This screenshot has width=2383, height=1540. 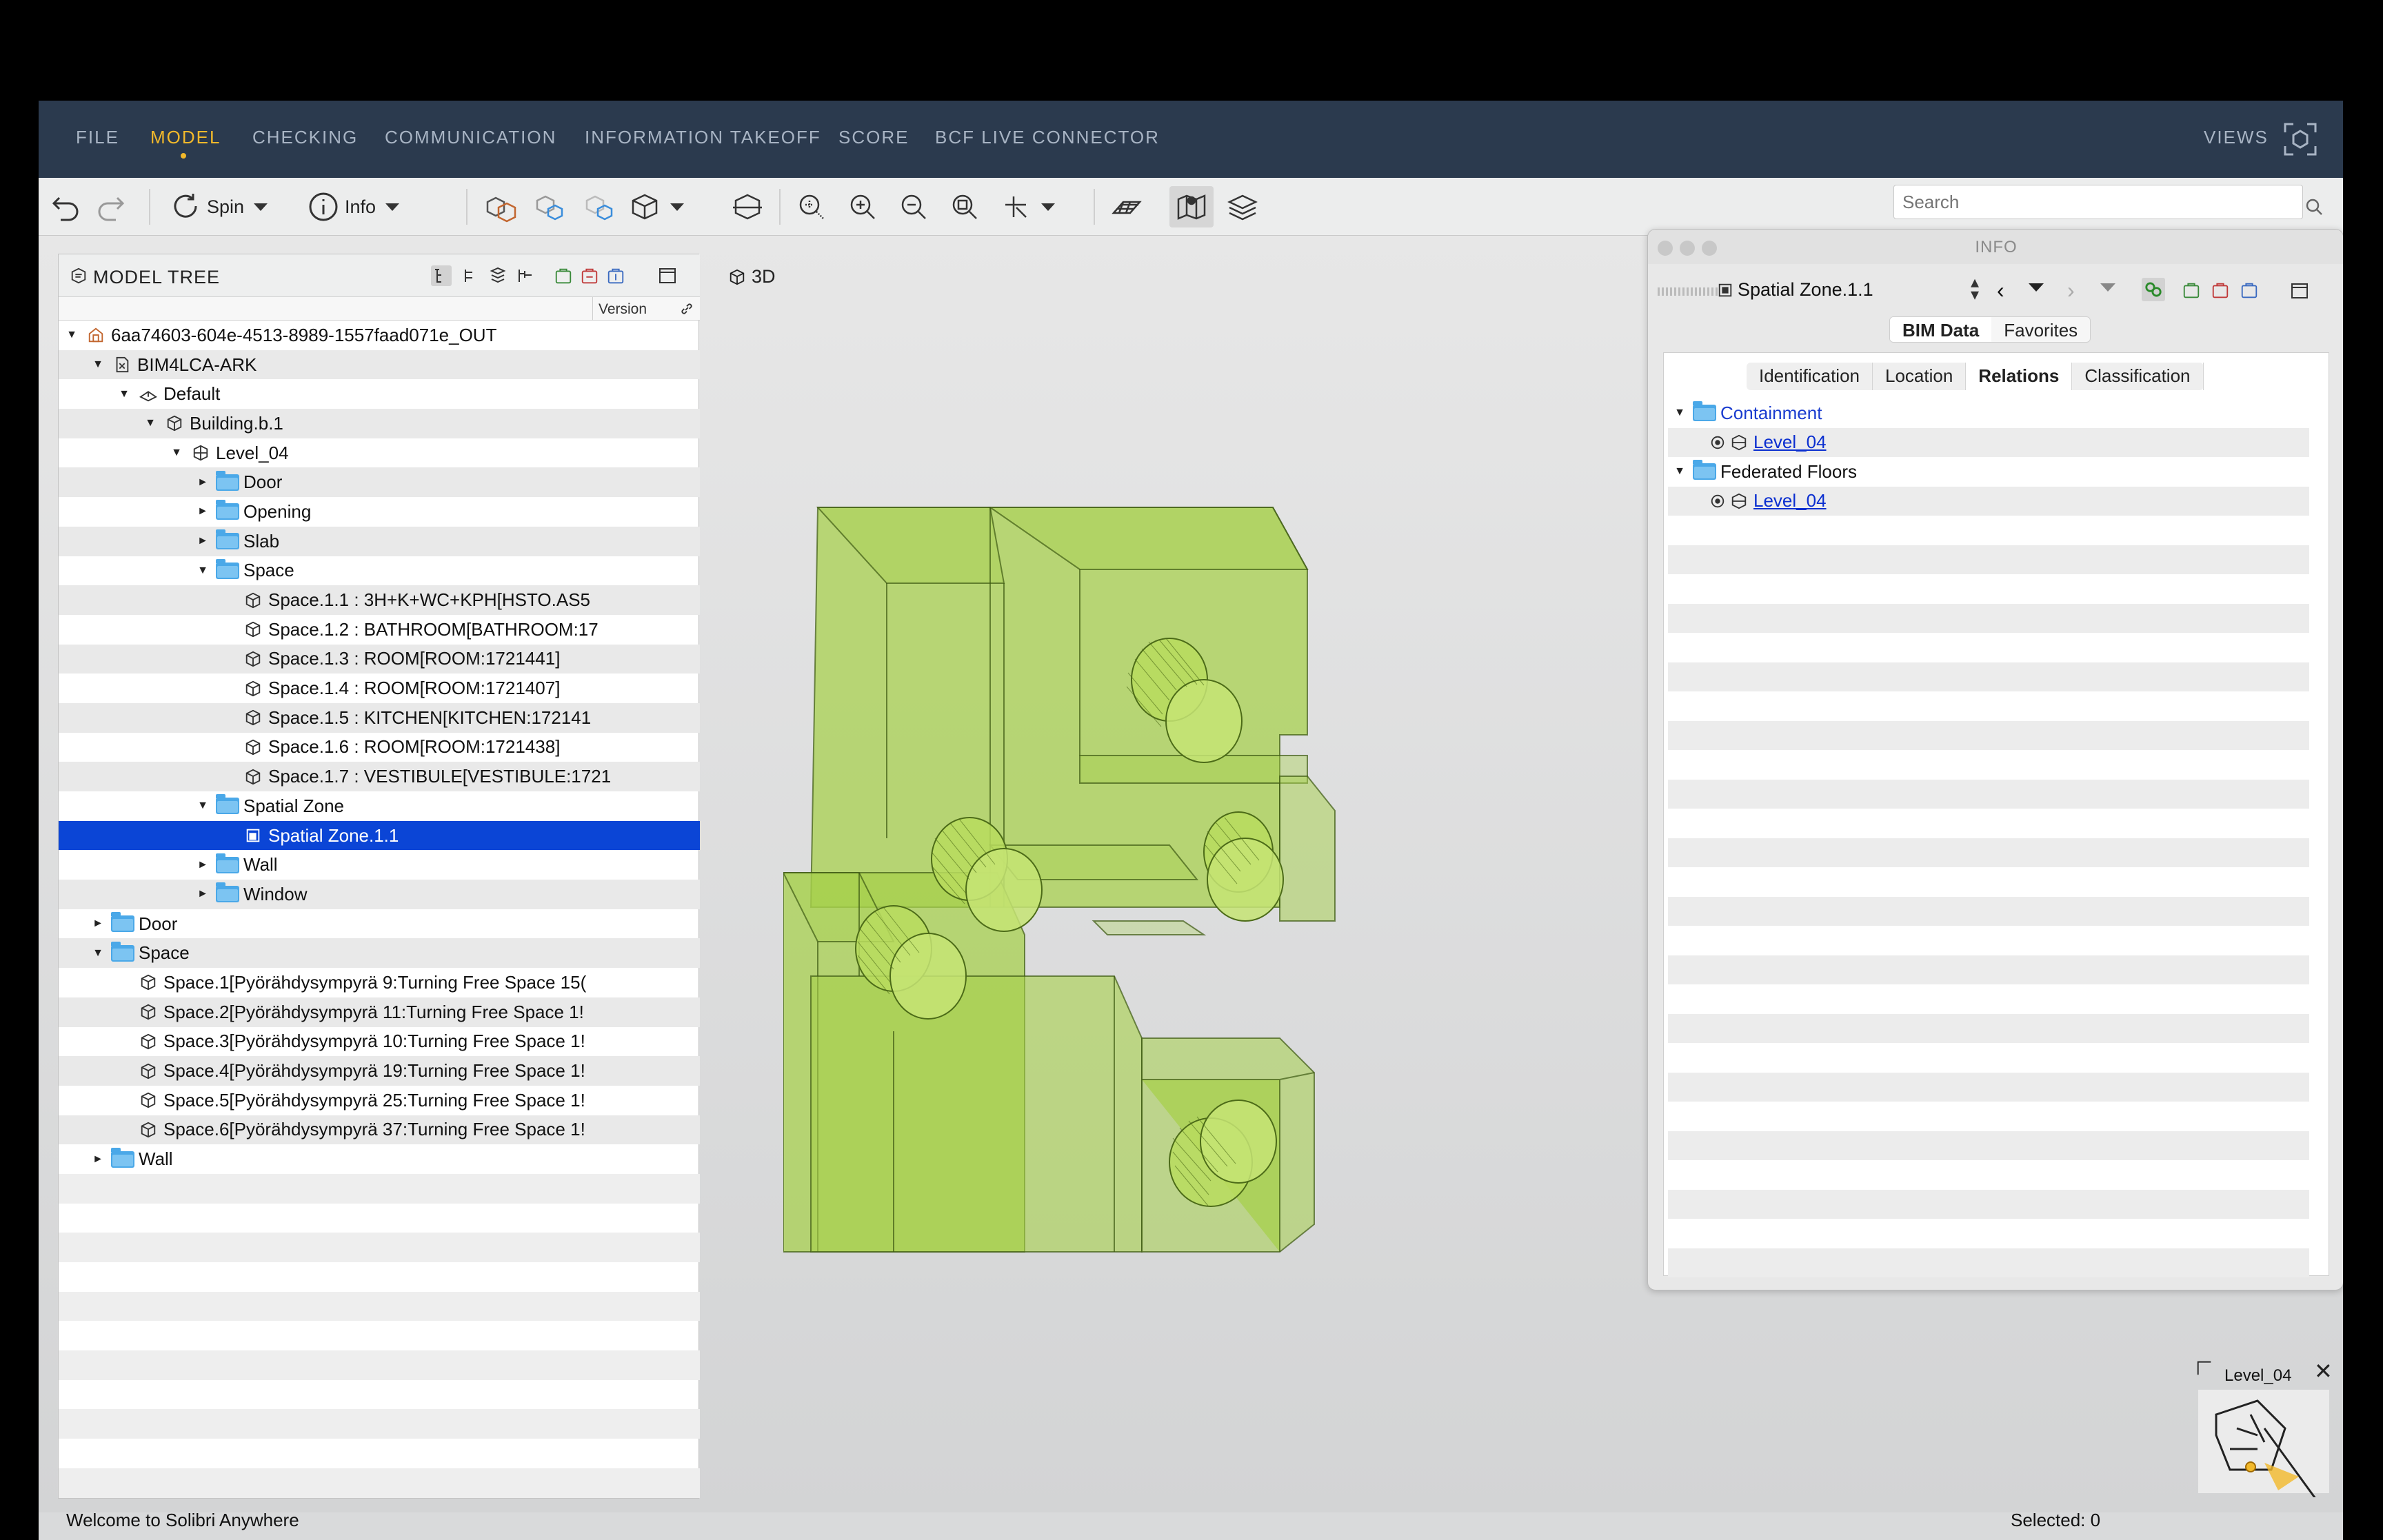 What do you see at coordinates (2040, 330) in the screenshot?
I see `tab-favorites: Favorites` at bounding box center [2040, 330].